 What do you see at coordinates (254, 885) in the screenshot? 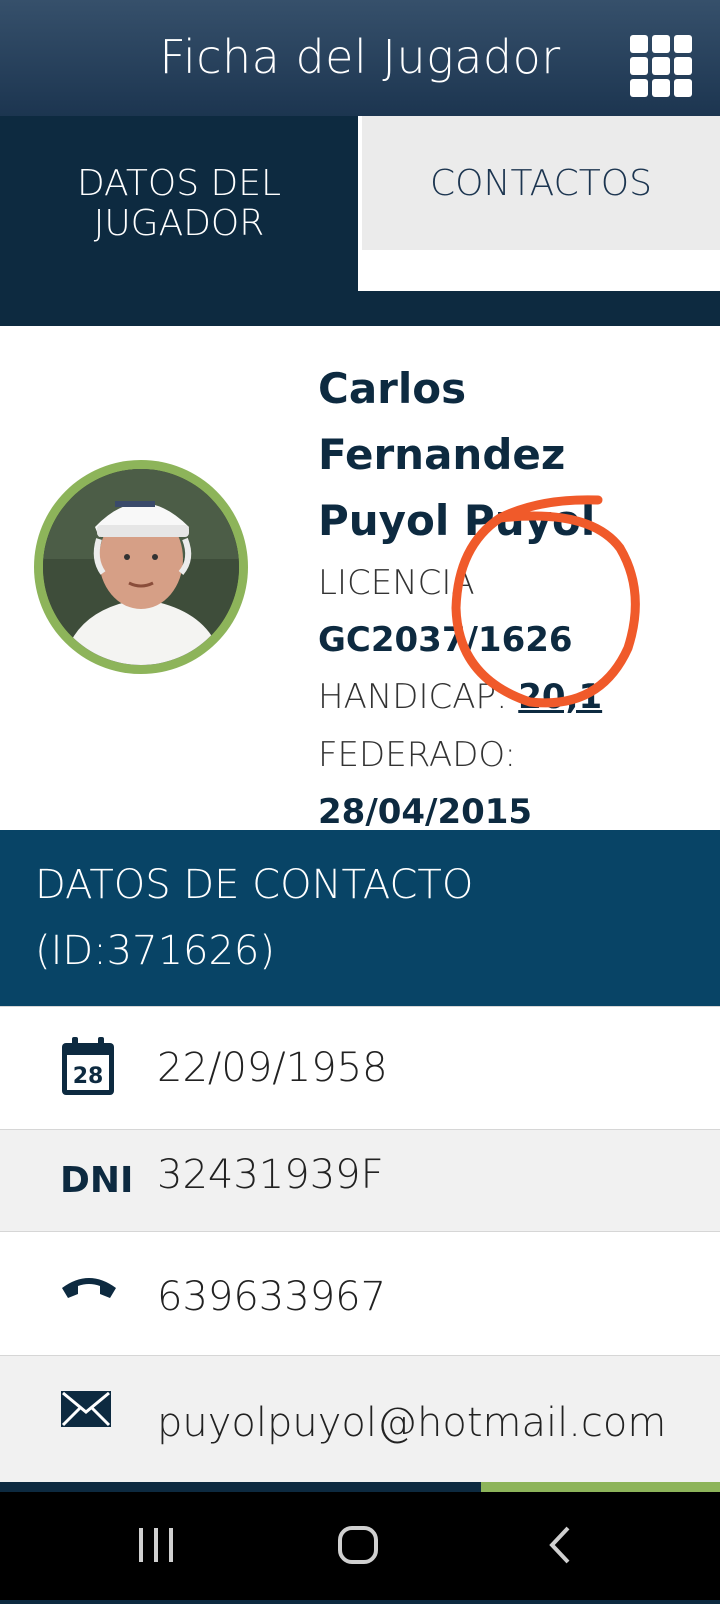
I see `contact-title-line1: DATOS DE CONTACTO` at bounding box center [254, 885].